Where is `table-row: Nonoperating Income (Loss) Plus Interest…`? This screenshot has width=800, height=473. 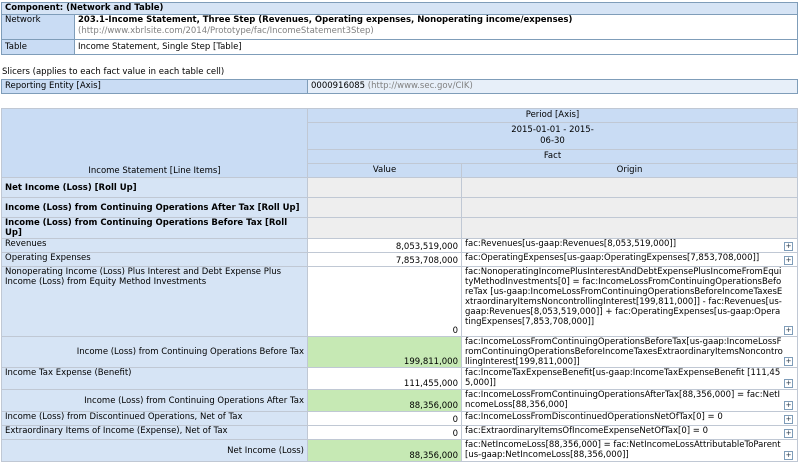
table-row: Nonoperating Income (Loss) Plus Interest… is located at coordinates (399, 301).